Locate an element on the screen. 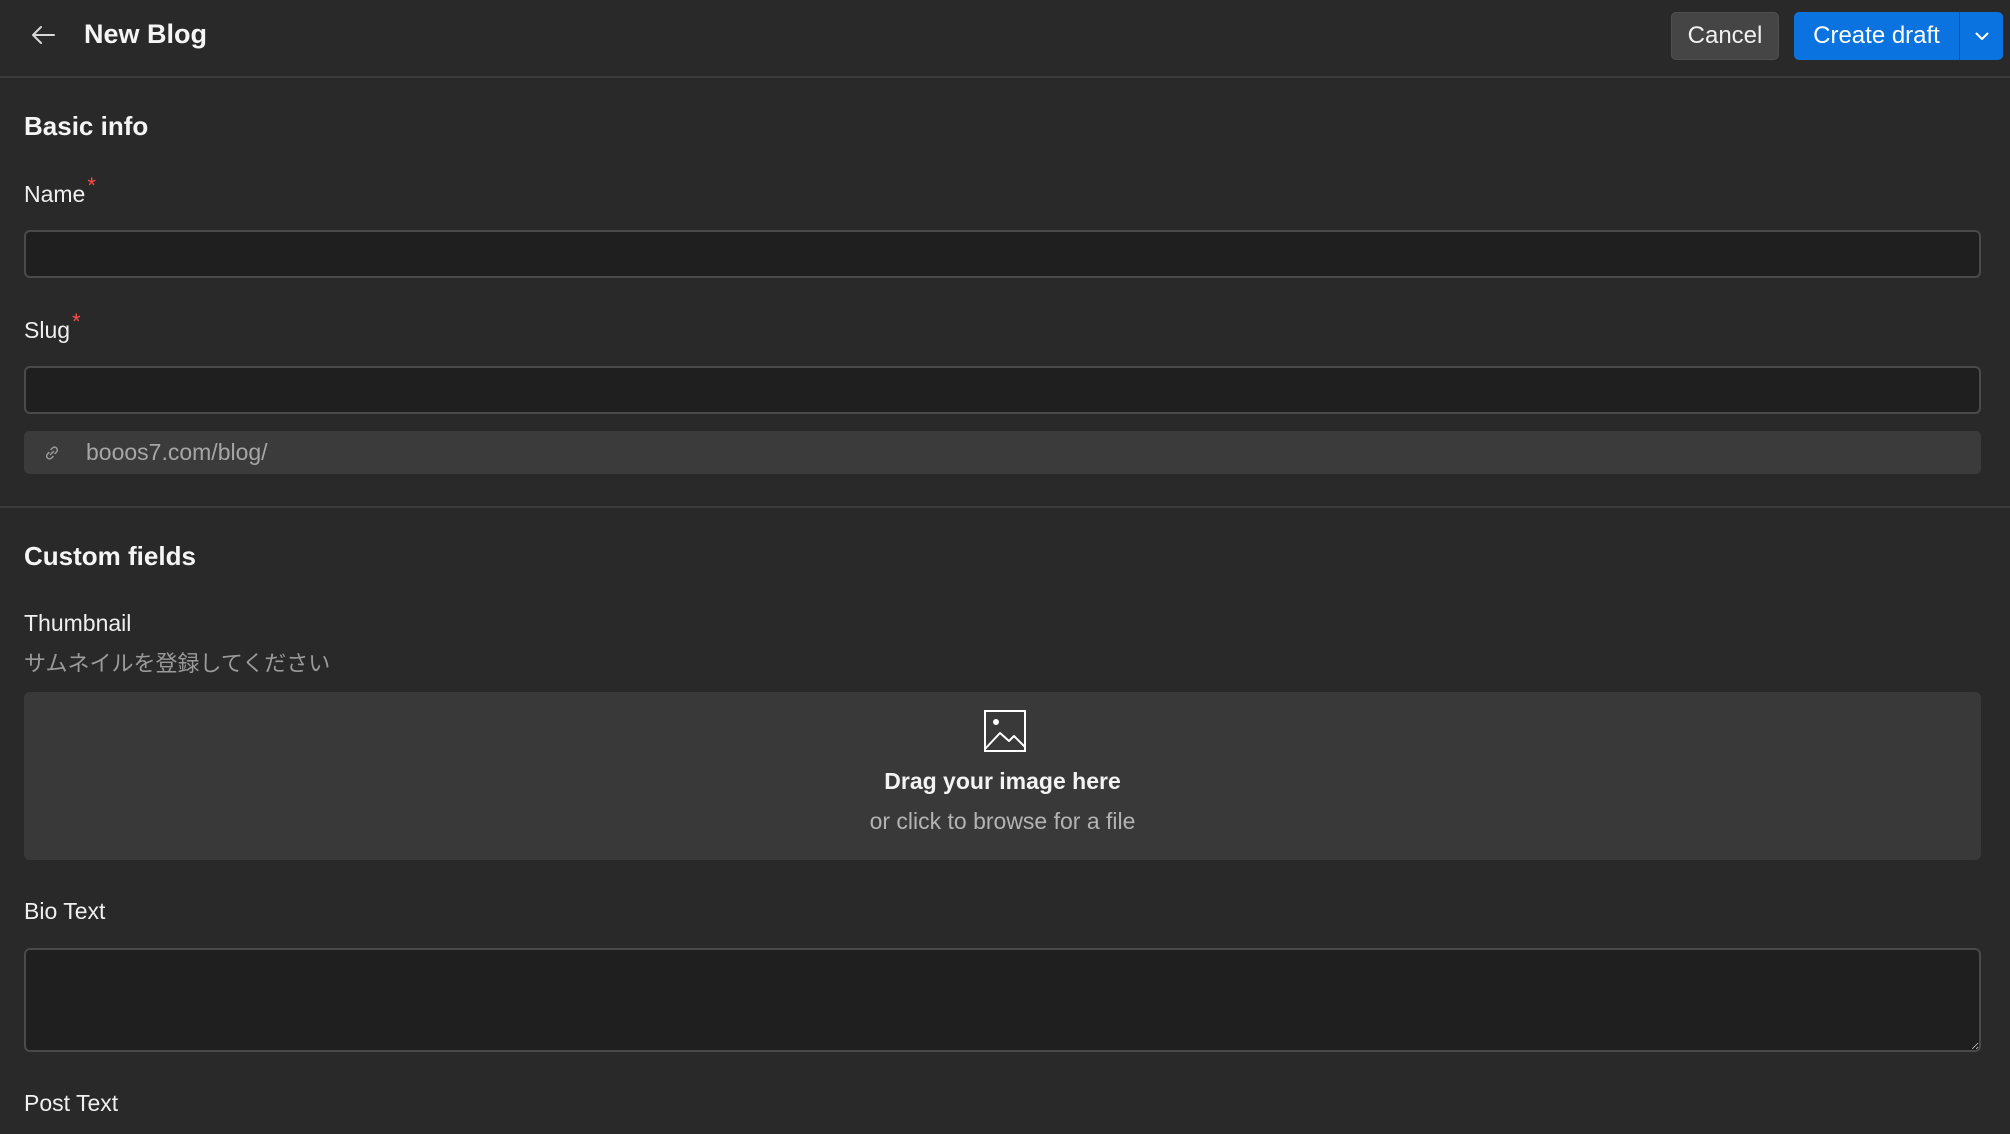  name-label-text: Name is located at coordinates (55, 194).